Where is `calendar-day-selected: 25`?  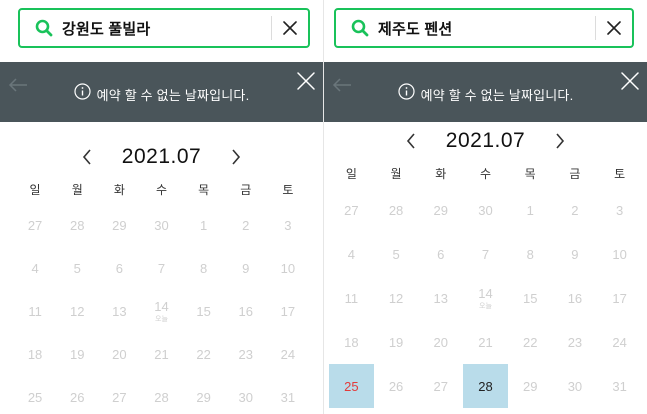
calendar-day-selected: 25 is located at coordinates (351, 386).